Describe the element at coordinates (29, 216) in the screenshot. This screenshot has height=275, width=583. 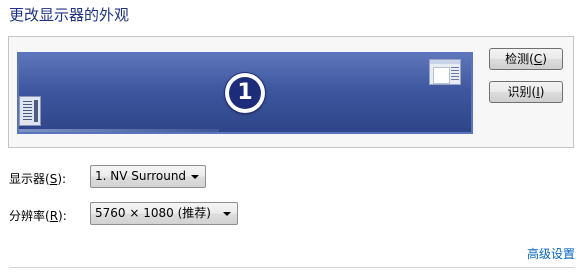
I see `resolution-label-prefix: 分辨率(` at that location.